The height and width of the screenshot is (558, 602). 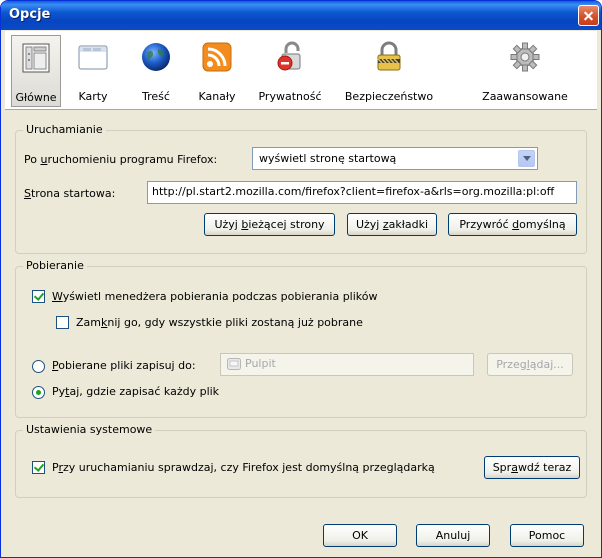 I want to click on restore-default-button: Przywróć domyślną, so click(x=512, y=224).